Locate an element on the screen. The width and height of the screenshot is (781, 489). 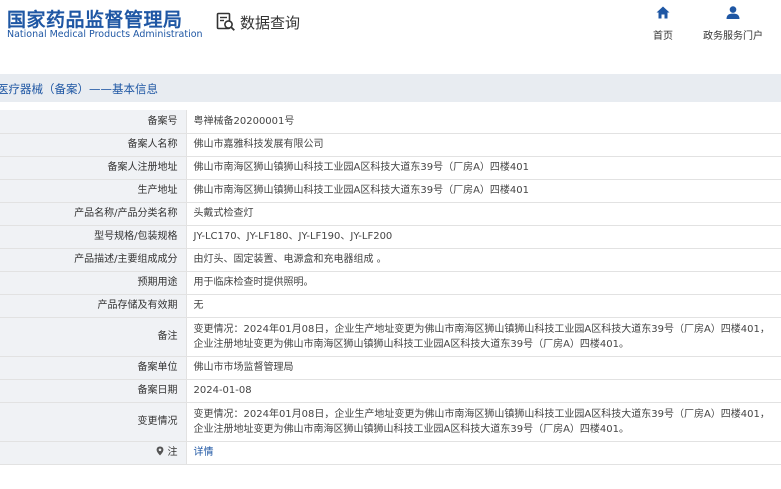
note-label: 注 is located at coordinates (172, 452).